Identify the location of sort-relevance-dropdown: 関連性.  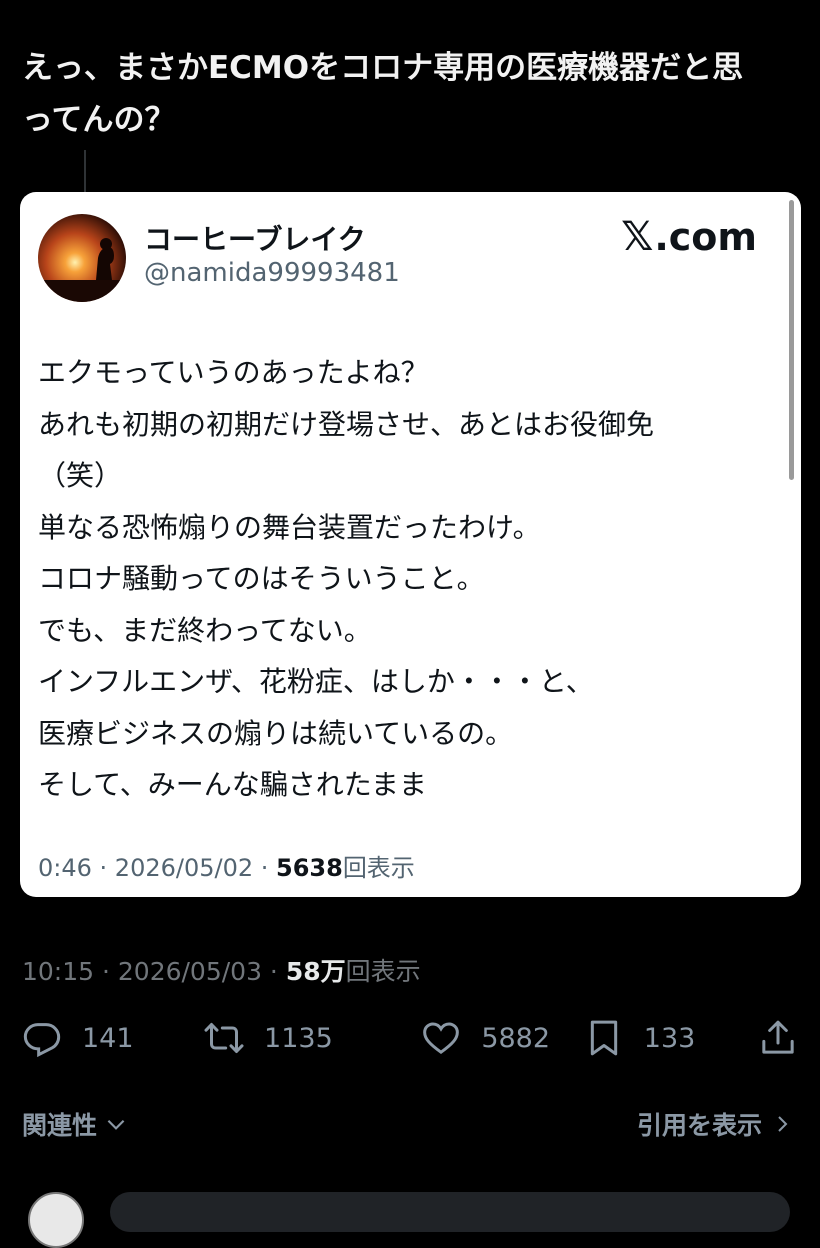
(75, 1124).